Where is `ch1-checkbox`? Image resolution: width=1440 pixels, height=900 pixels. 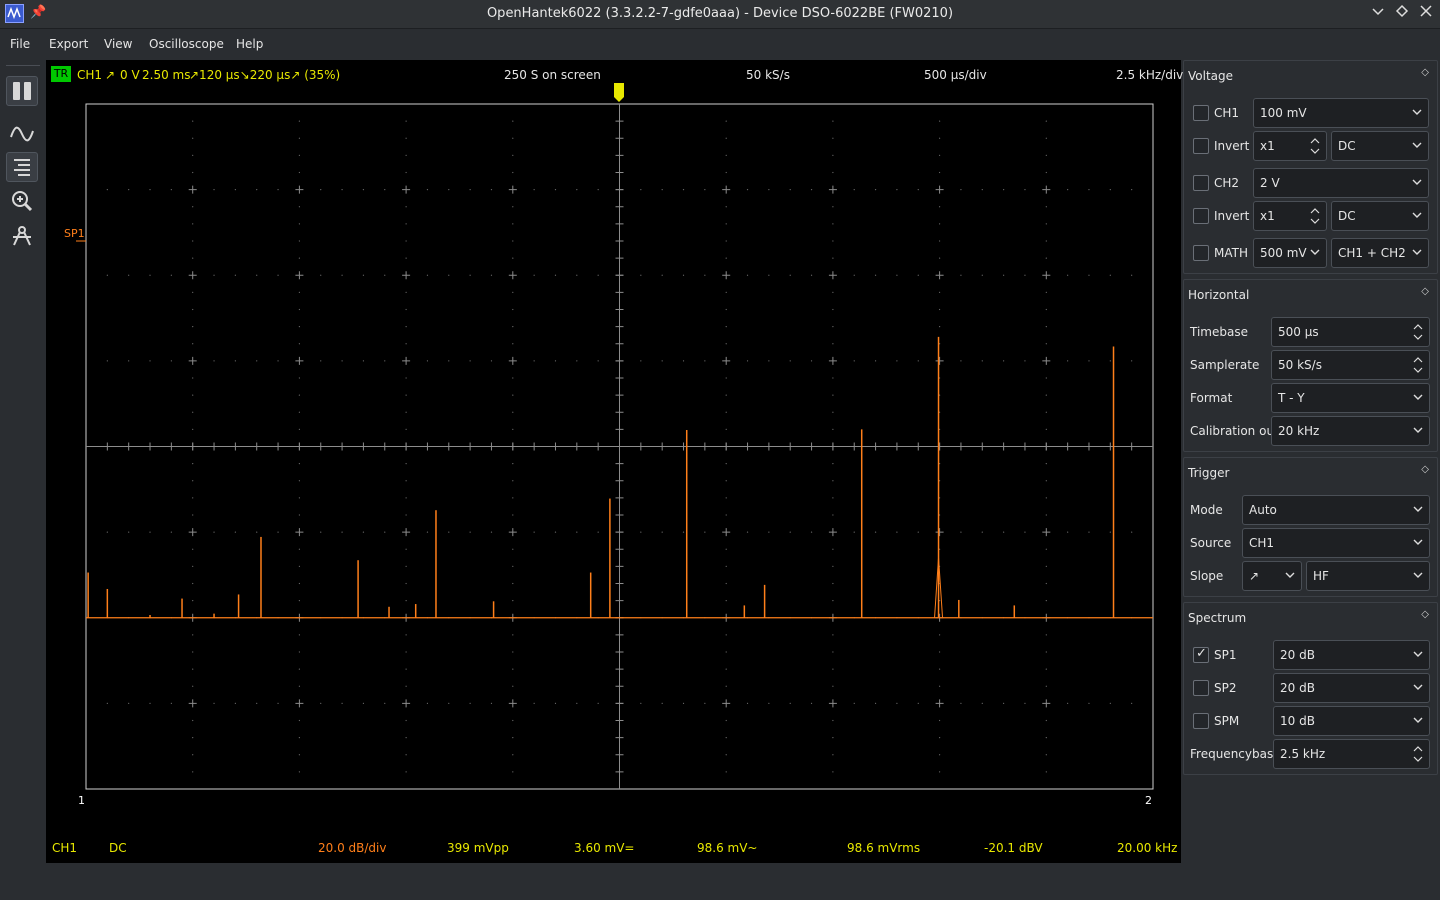 ch1-checkbox is located at coordinates (1201, 113).